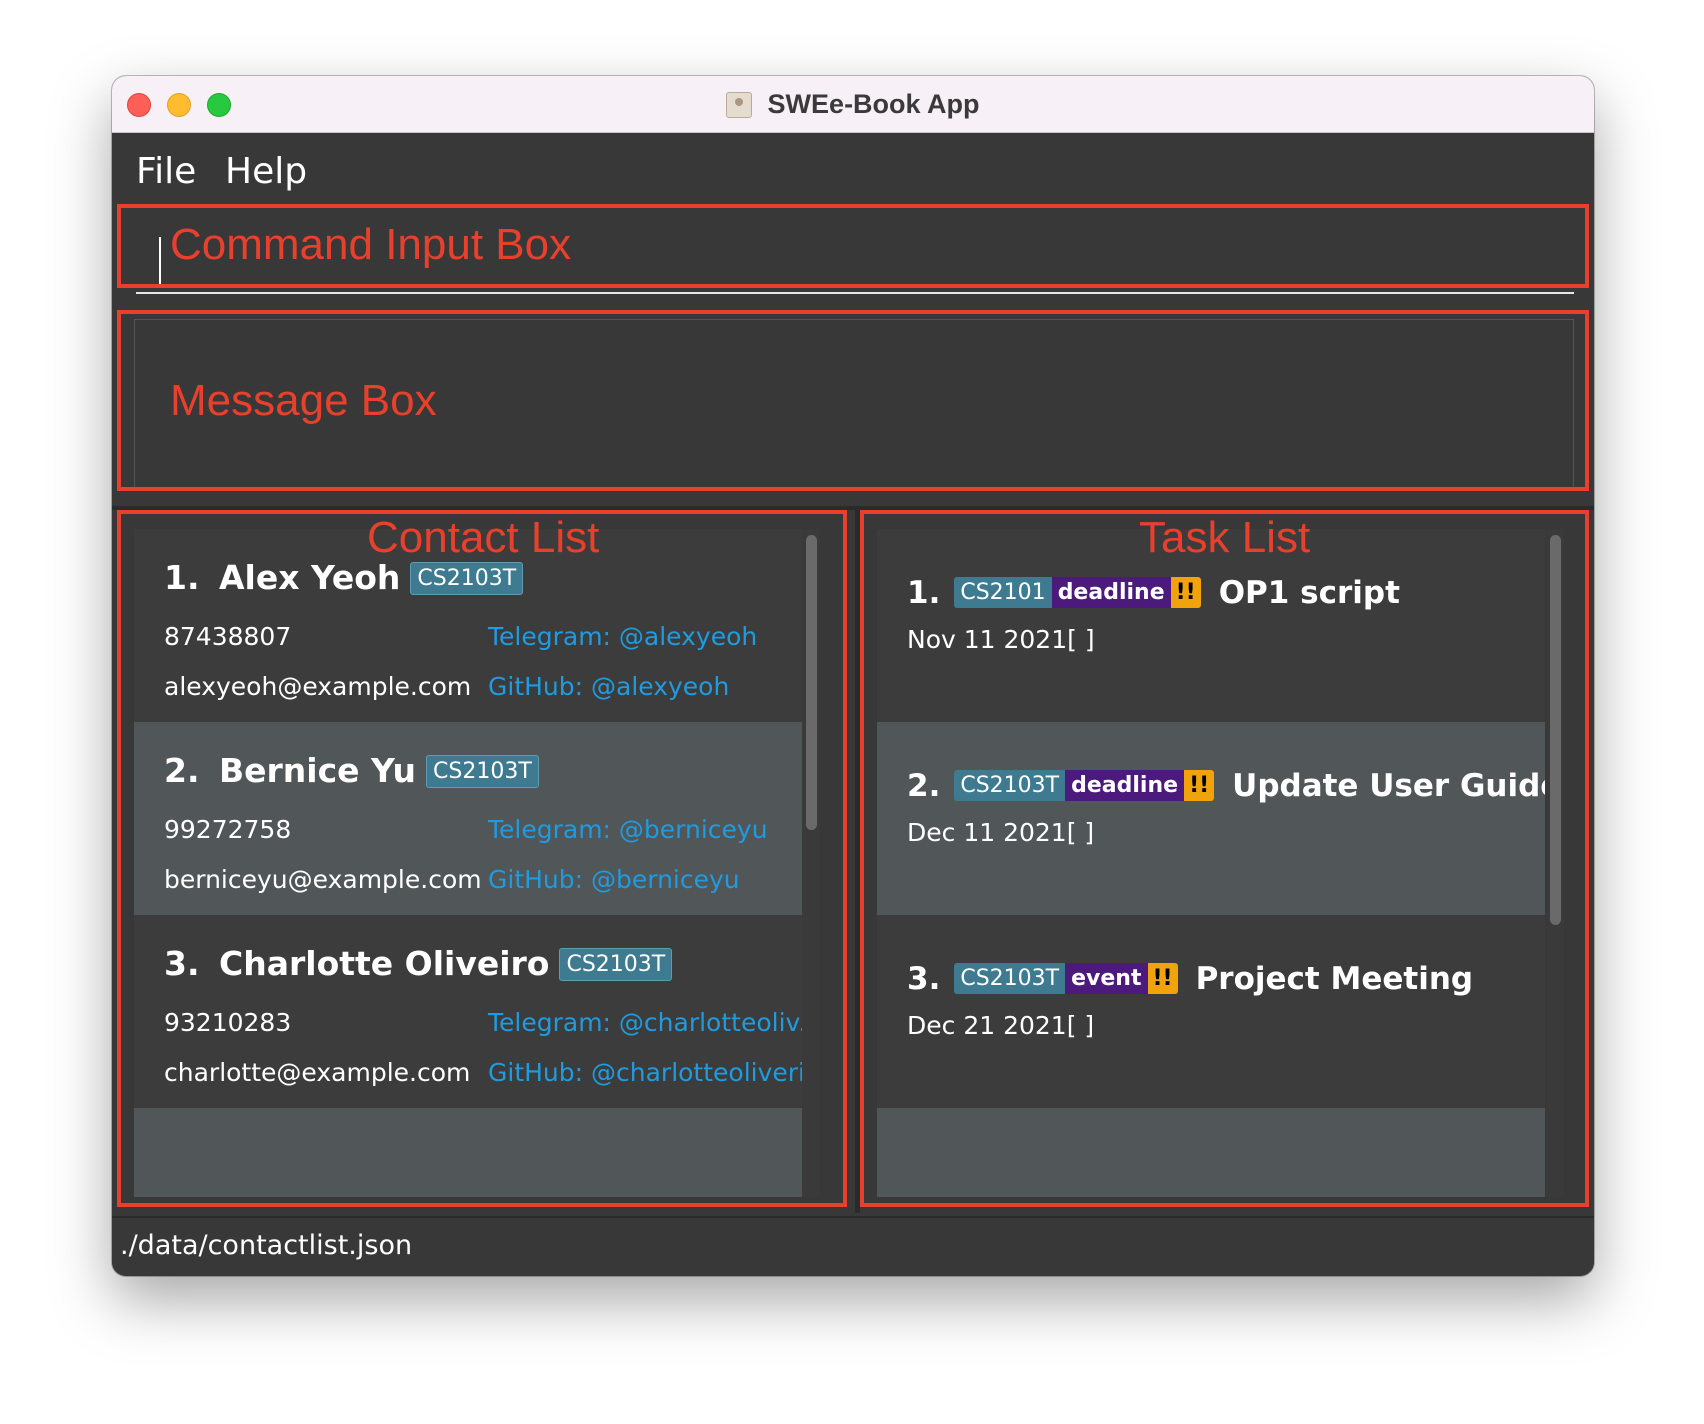 This screenshot has width=1704, height=1424. What do you see at coordinates (1001, 832) in the screenshot?
I see `task-date: Dec 11 2021[ ]` at bounding box center [1001, 832].